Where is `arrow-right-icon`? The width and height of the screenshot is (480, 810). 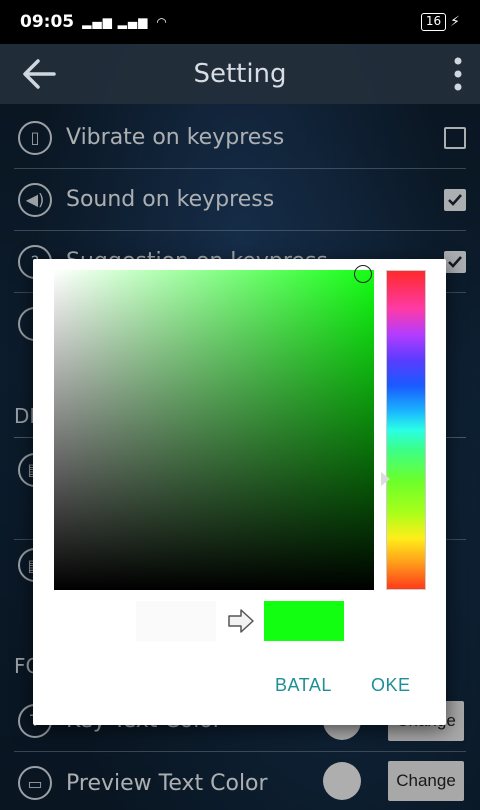
arrow-right-icon is located at coordinates (241, 621).